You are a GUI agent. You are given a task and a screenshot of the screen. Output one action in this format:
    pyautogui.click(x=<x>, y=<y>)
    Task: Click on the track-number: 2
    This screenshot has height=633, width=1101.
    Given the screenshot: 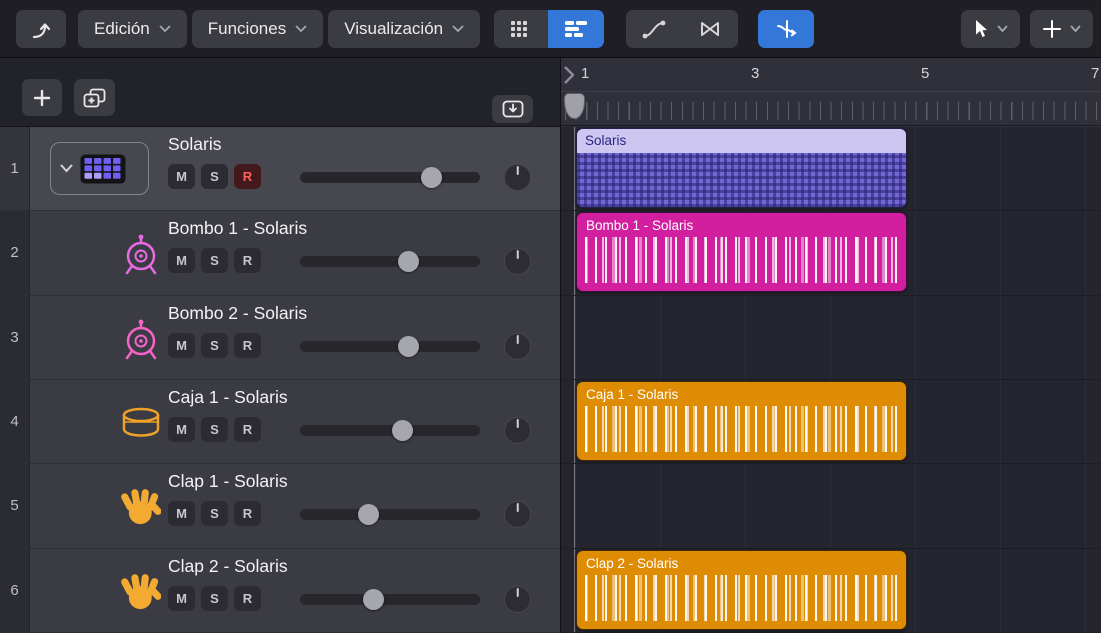 What is the action you would take?
    pyautogui.click(x=15, y=253)
    